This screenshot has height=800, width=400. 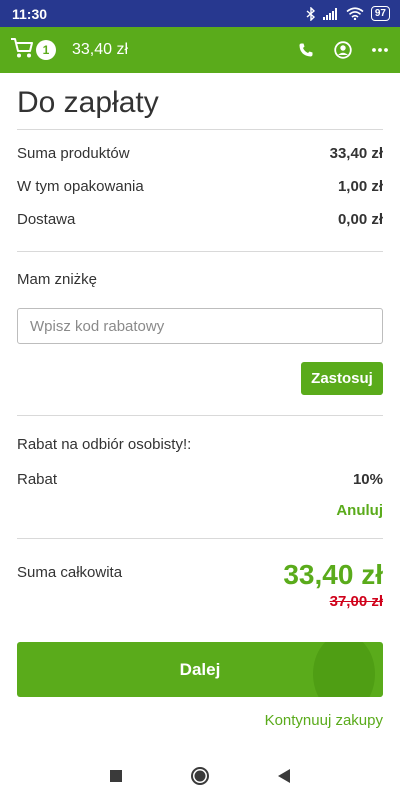 I want to click on total-section: Suma całkowita 33,40 zł 37,00 zł, so click(x=200, y=578).